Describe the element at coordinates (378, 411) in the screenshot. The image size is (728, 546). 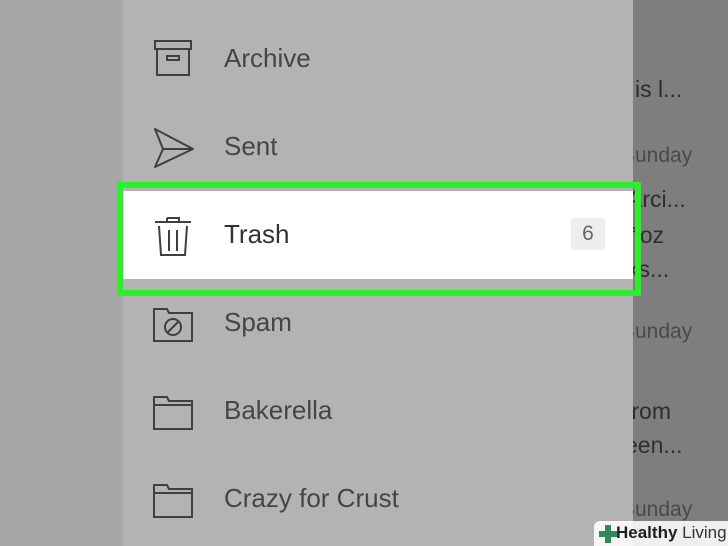
I see `folder-item-bakerella: Bakerella` at that location.